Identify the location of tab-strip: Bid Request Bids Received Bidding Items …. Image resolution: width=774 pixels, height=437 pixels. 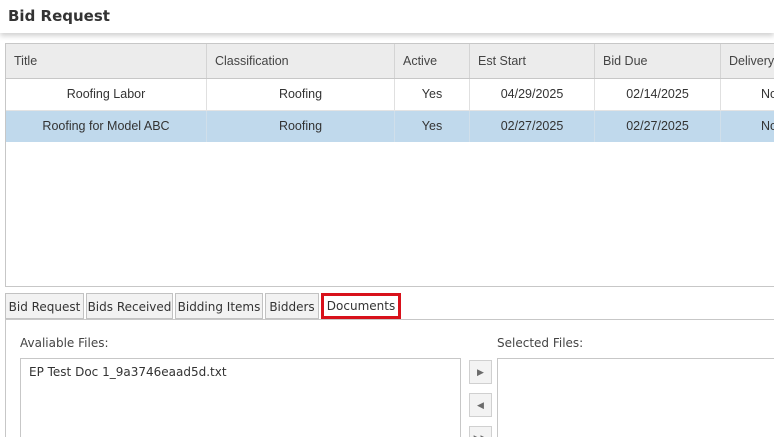
(389, 306).